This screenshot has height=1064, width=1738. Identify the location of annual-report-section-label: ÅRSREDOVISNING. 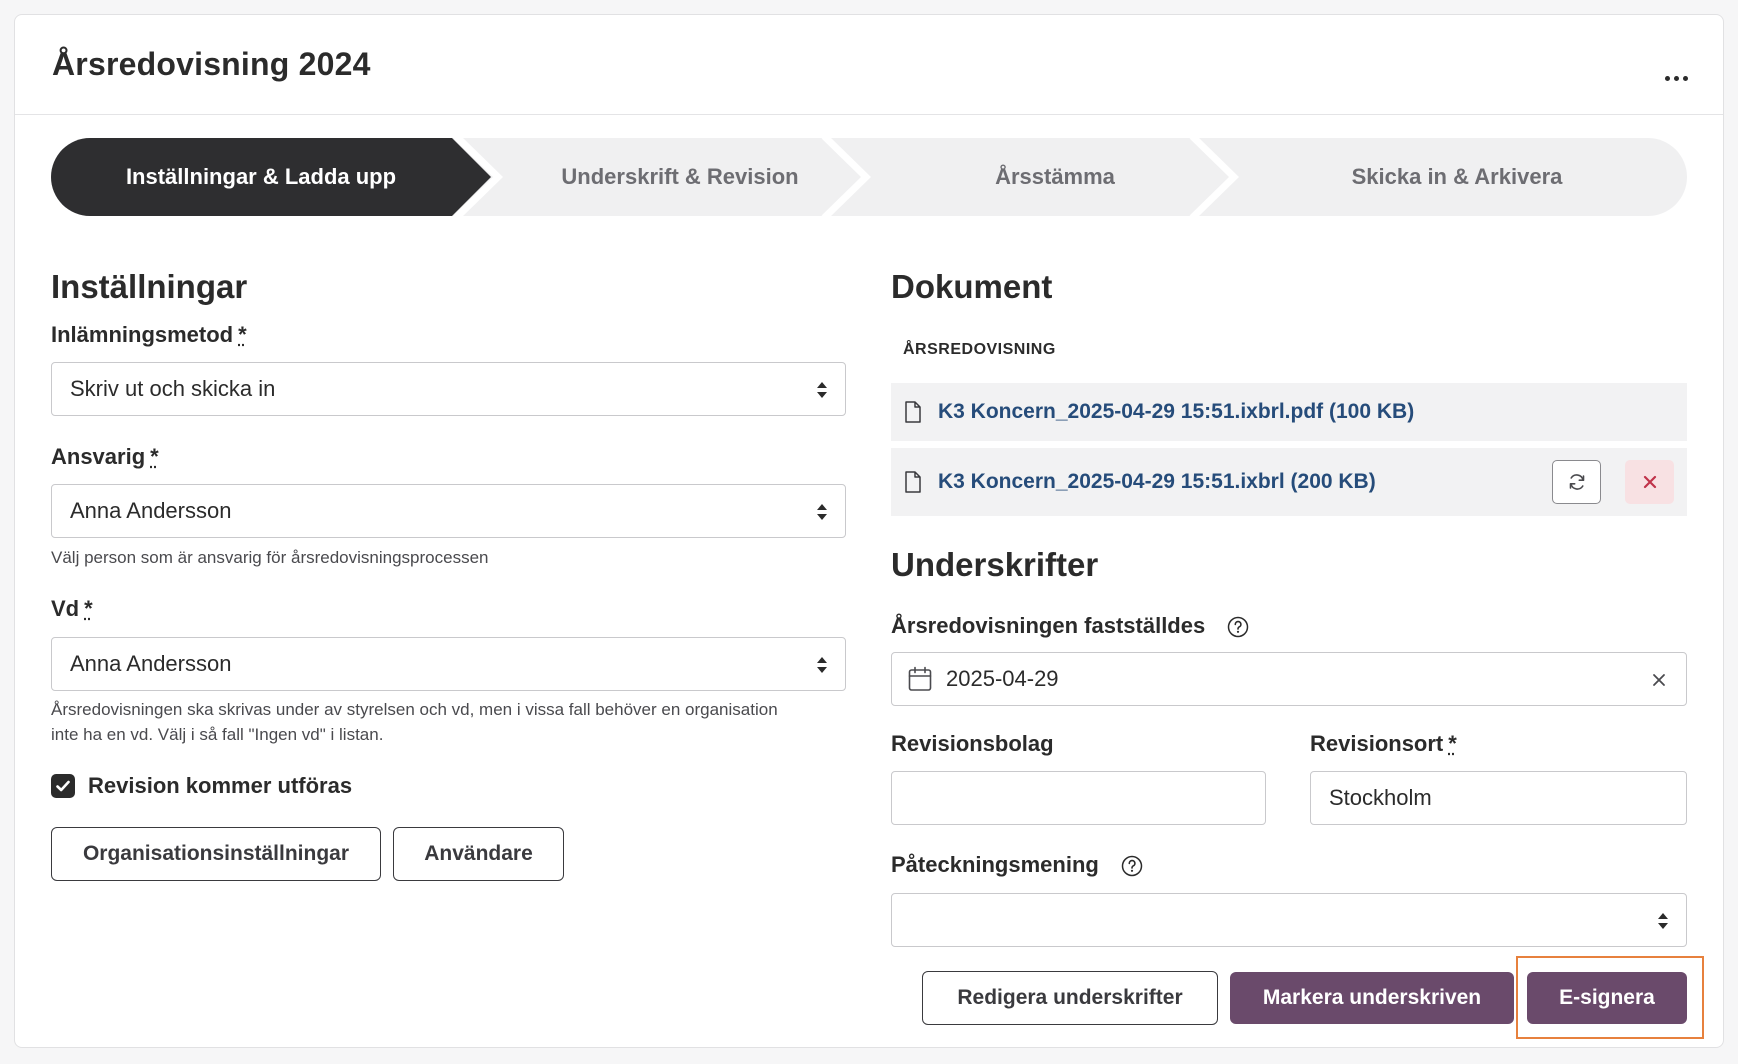
(979, 349).